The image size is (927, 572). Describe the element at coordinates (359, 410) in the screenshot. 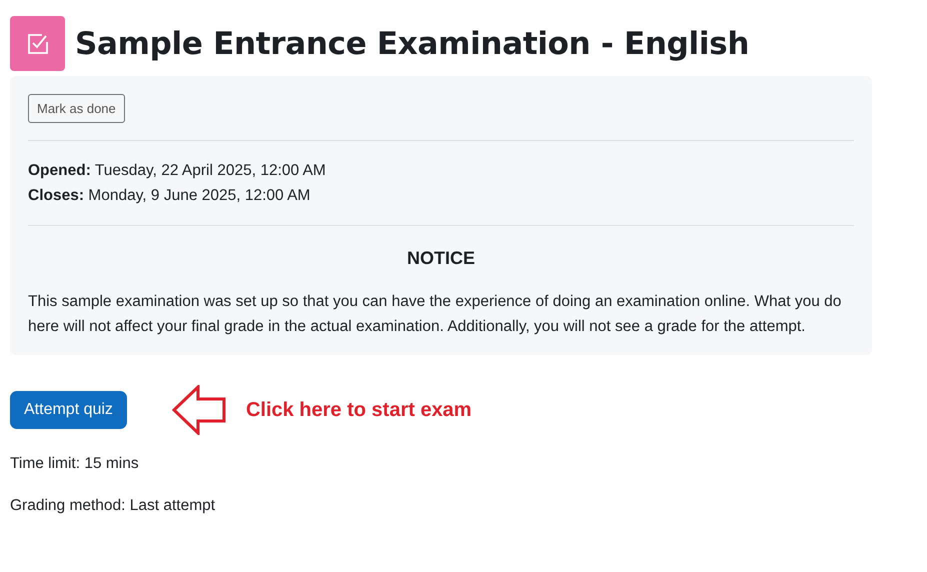

I see `annotation-text: Click here to start exam` at that location.